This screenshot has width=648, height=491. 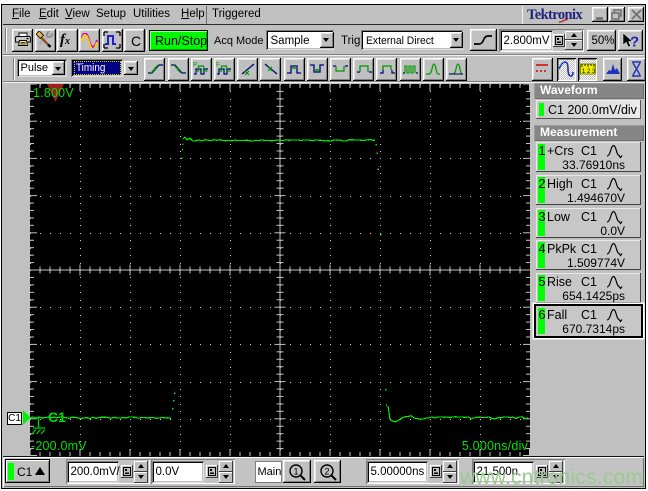 I want to click on svg-text: 1, so click(x=296, y=471).